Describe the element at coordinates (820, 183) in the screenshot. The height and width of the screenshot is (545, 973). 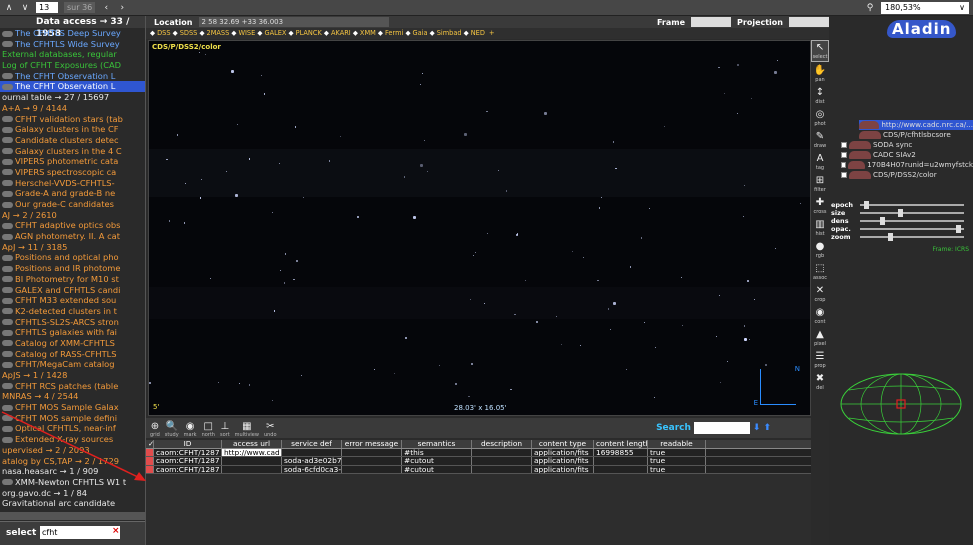
I see `tool-filter-button: ⊞ filter` at that location.